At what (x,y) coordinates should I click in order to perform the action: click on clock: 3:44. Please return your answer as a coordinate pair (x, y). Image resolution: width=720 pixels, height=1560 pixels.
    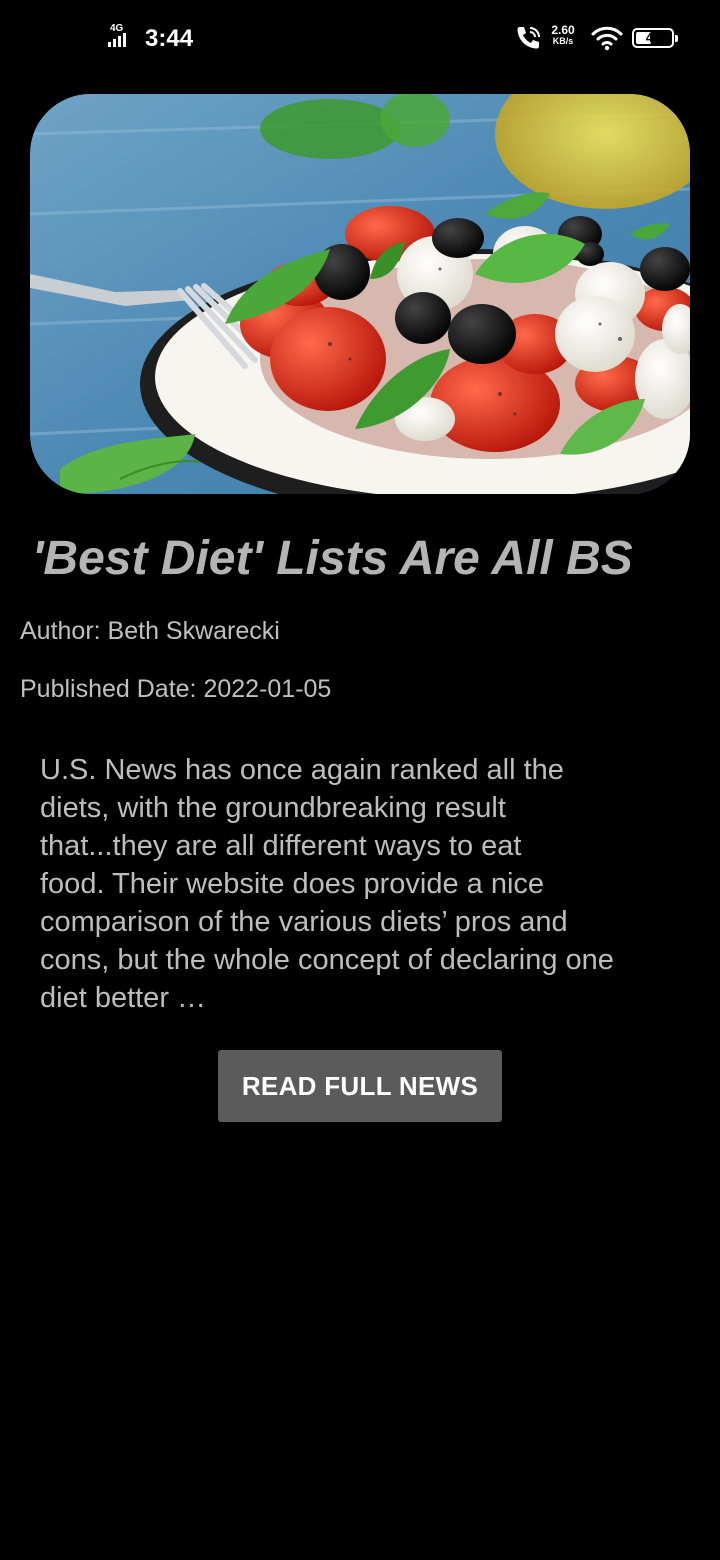
    Looking at the image, I should click on (169, 38).